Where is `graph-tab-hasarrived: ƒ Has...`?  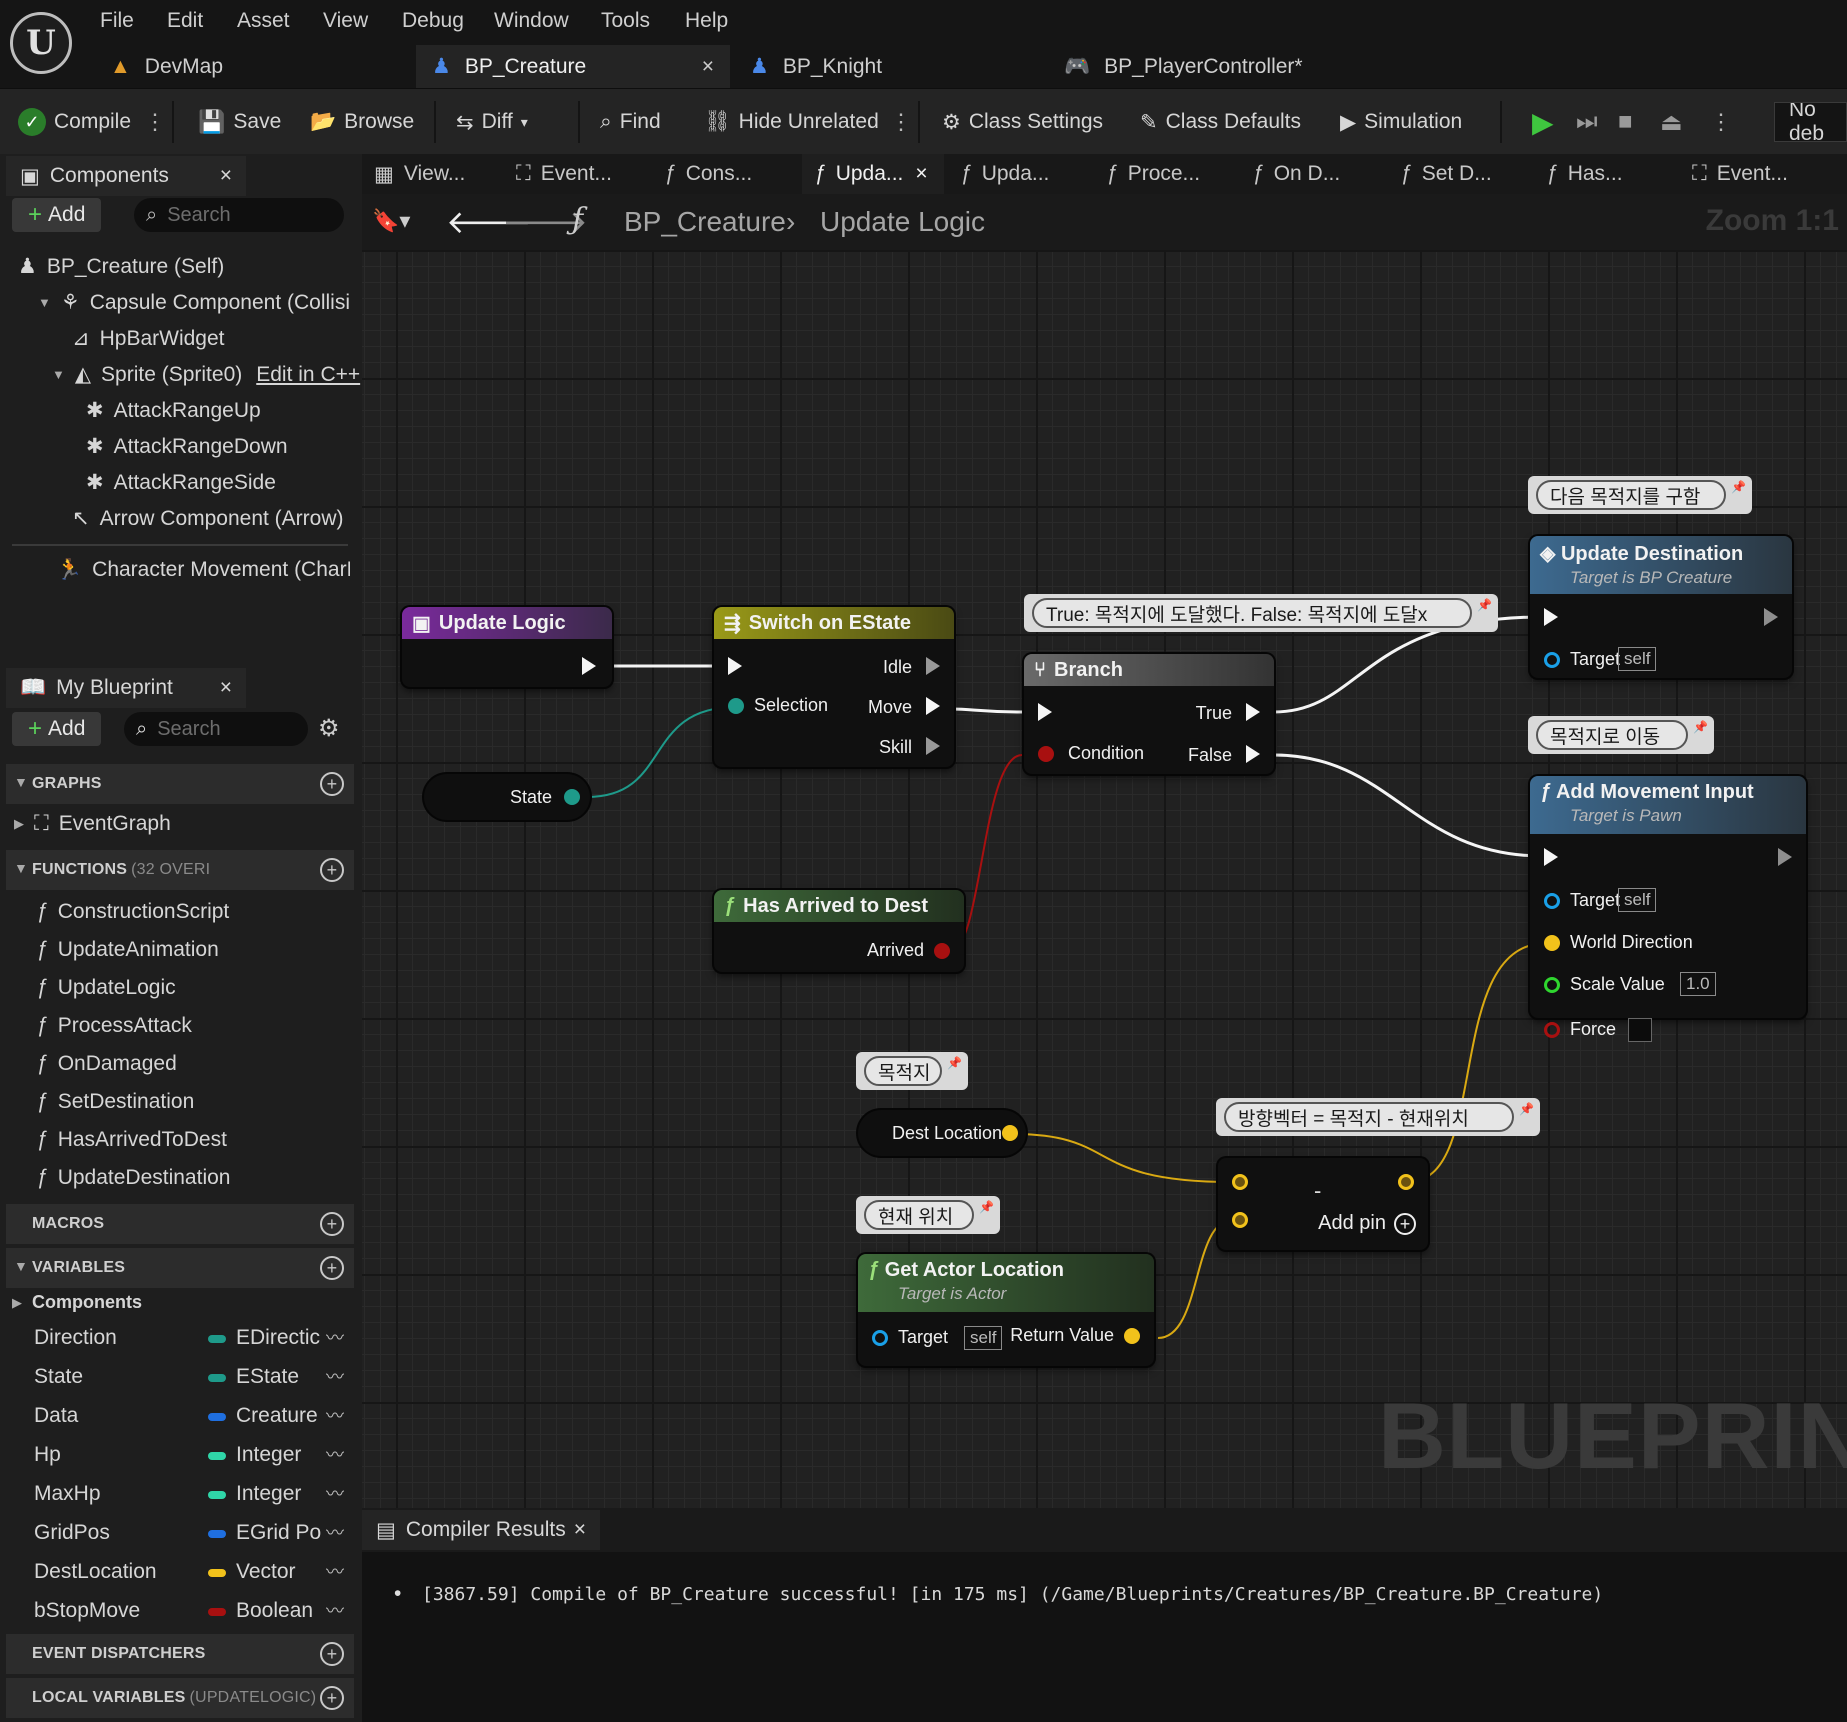
graph-tab-hasarrived: ƒ Has... is located at coordinates (1605, 174).